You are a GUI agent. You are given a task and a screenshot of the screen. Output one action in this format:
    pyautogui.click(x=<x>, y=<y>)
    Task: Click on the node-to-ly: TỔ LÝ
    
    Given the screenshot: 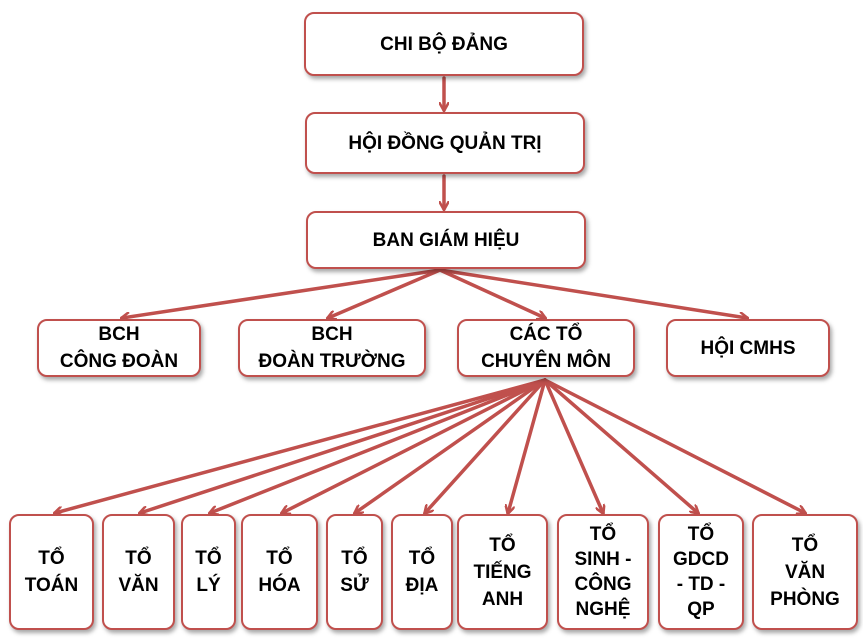 What is the action you would take?
    pyautogui.click(x=208, y=572)
    